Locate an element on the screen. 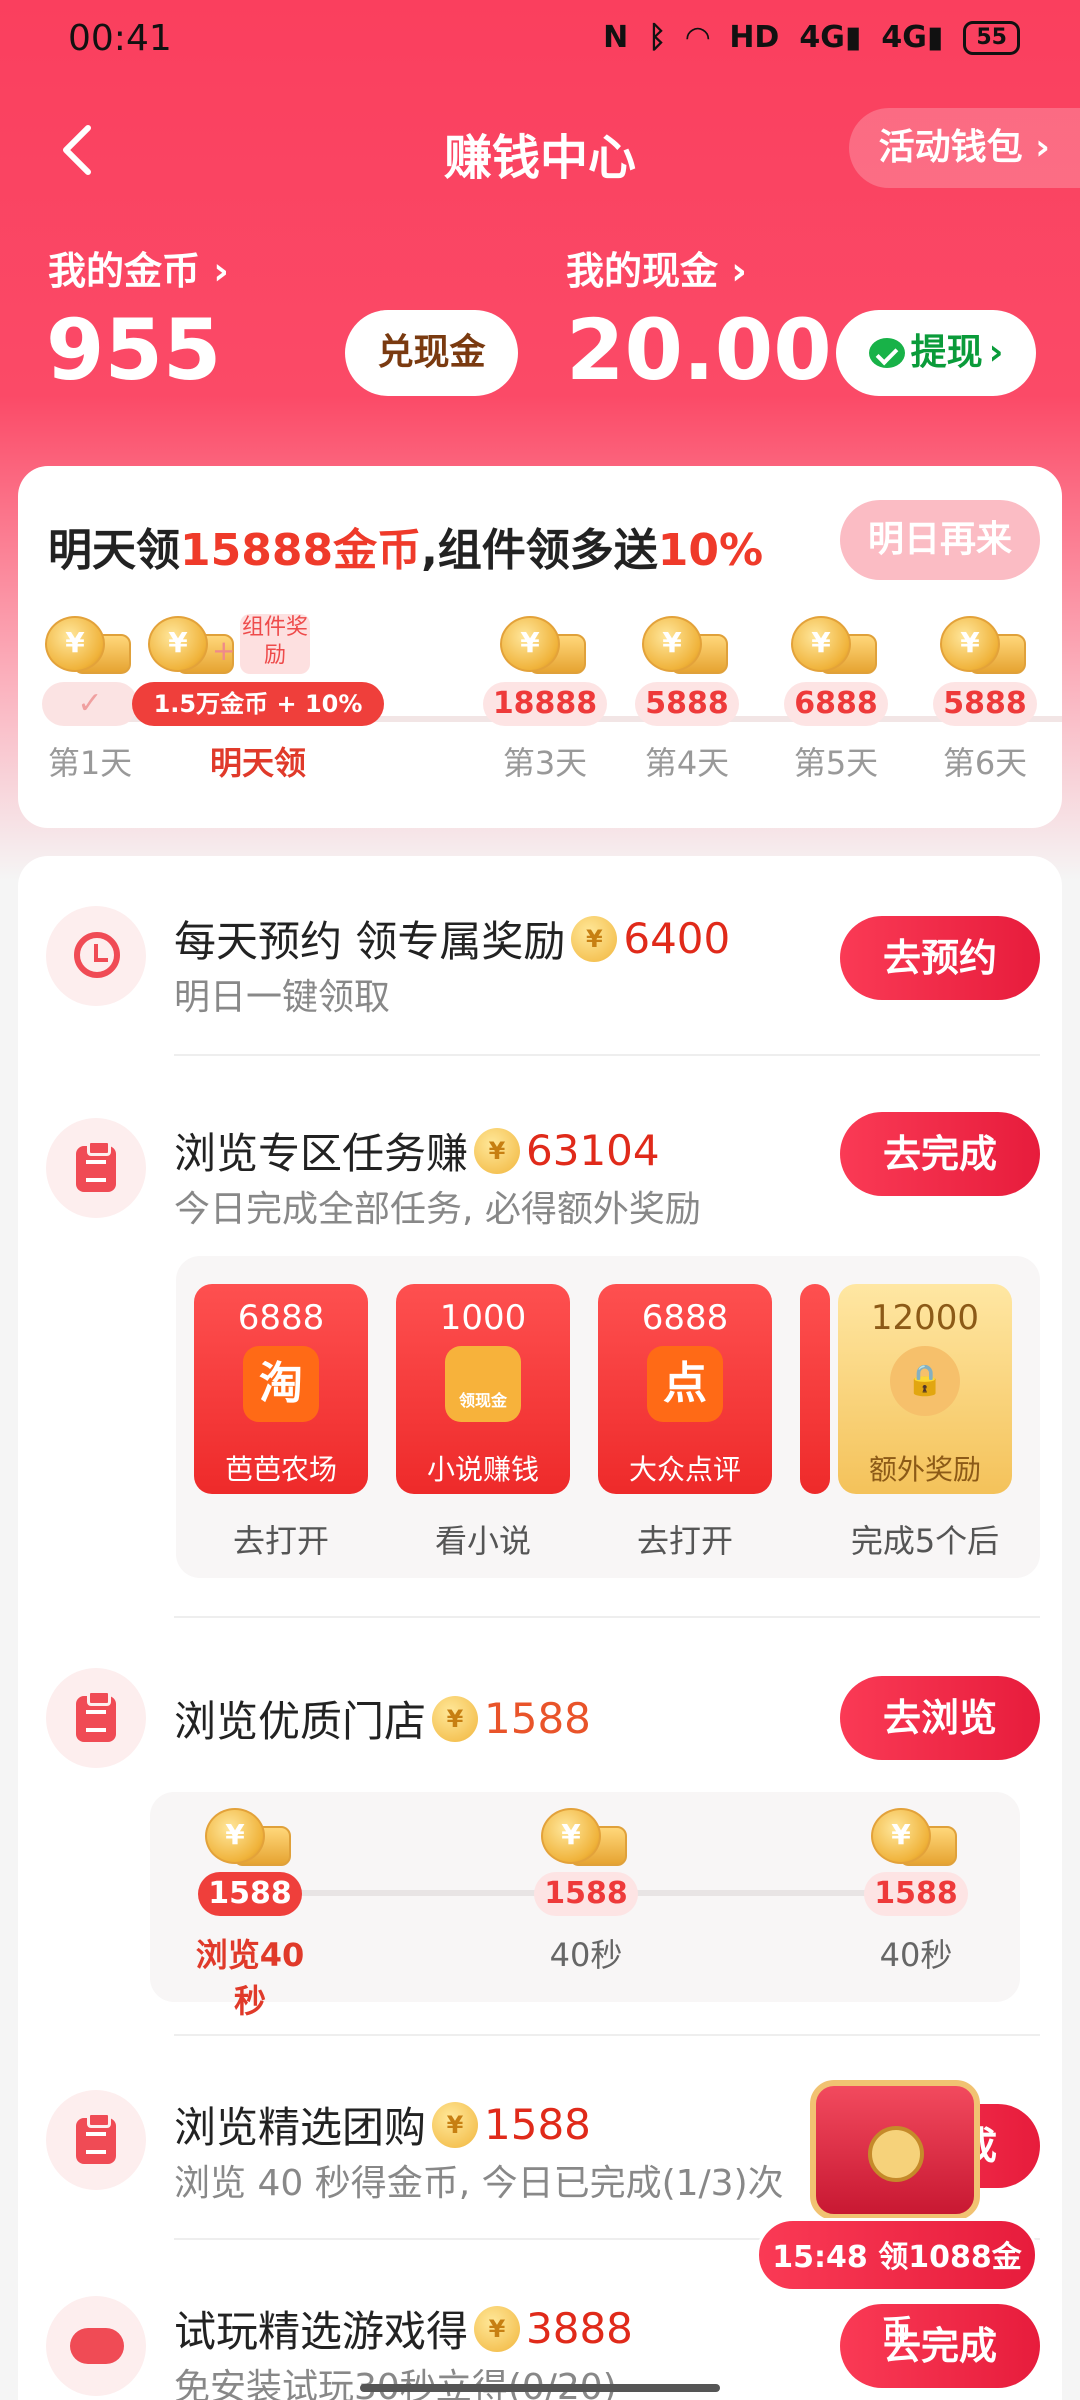  dianping-logo-icon: 点 is located at coordinates (685, 1384).